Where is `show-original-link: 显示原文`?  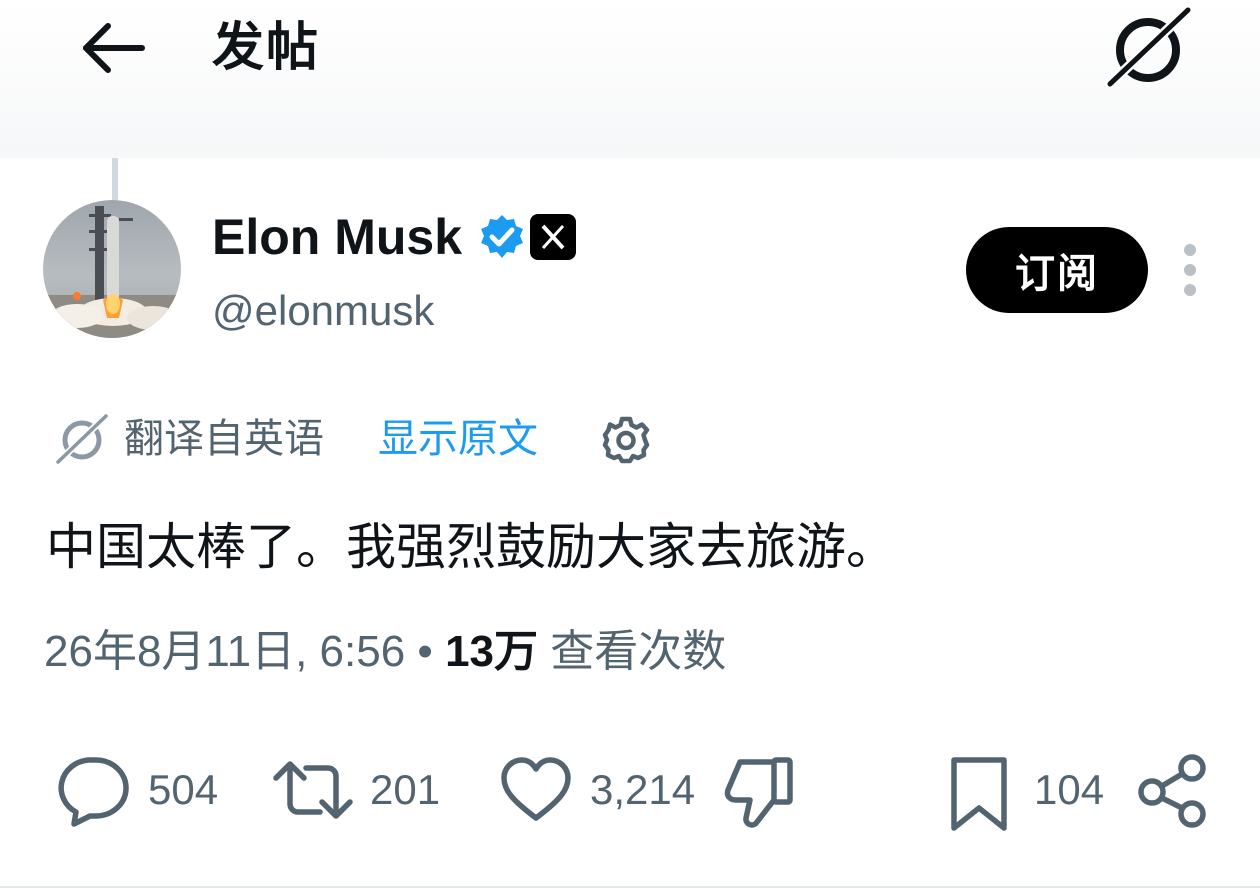
show-original-link: 显示原文 is located at coordinates (458, 439).